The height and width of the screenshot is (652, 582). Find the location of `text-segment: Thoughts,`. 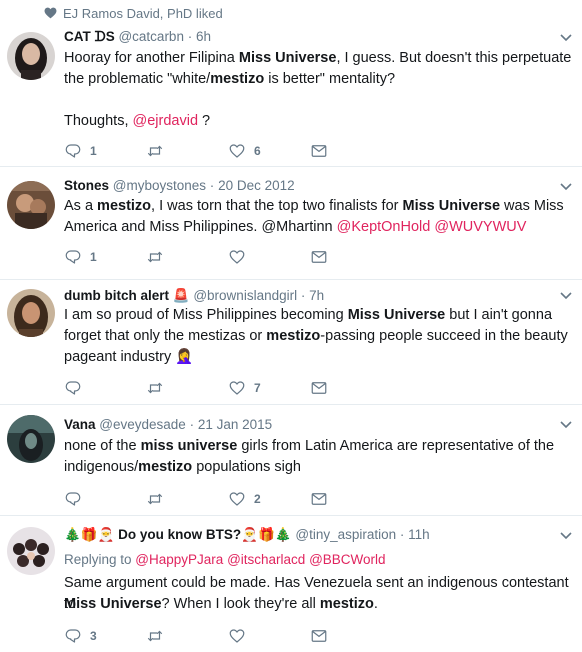

text-segment: Thoughts, is located at coordinates (98, 121).